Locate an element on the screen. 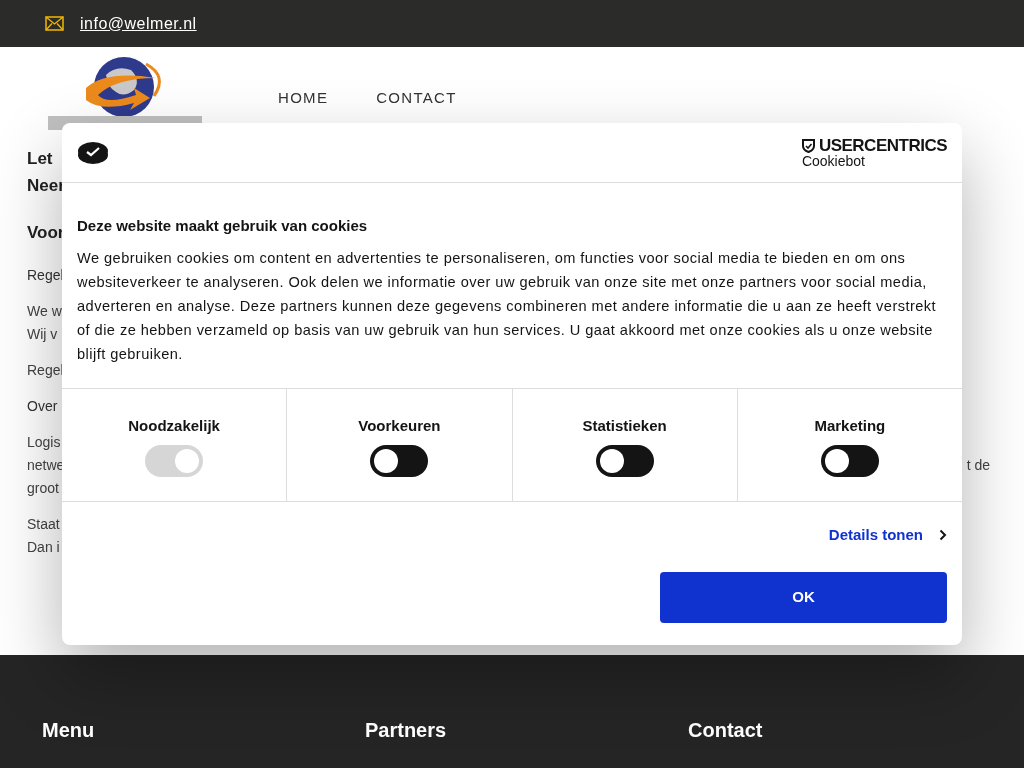 This screenshot has width=1024, height=768. brand-name: USERCENTRICS is located at coordinates (882, 145).